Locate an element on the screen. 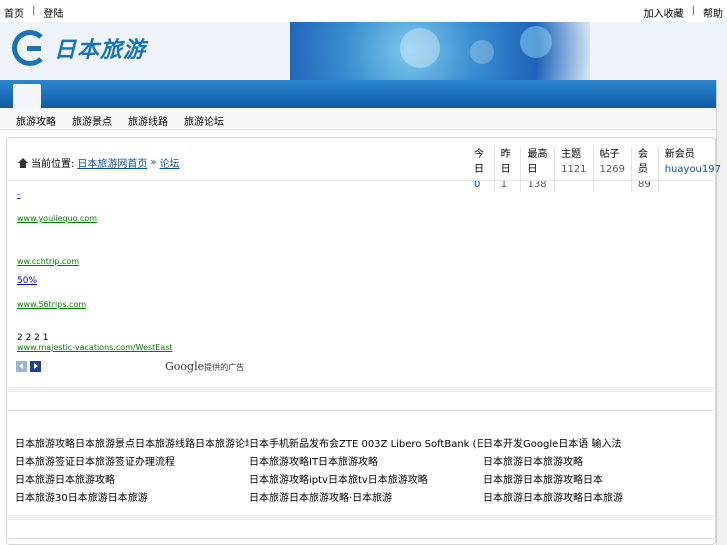  stat-topics: 主题 1121 is located at coordinates (573, 169).